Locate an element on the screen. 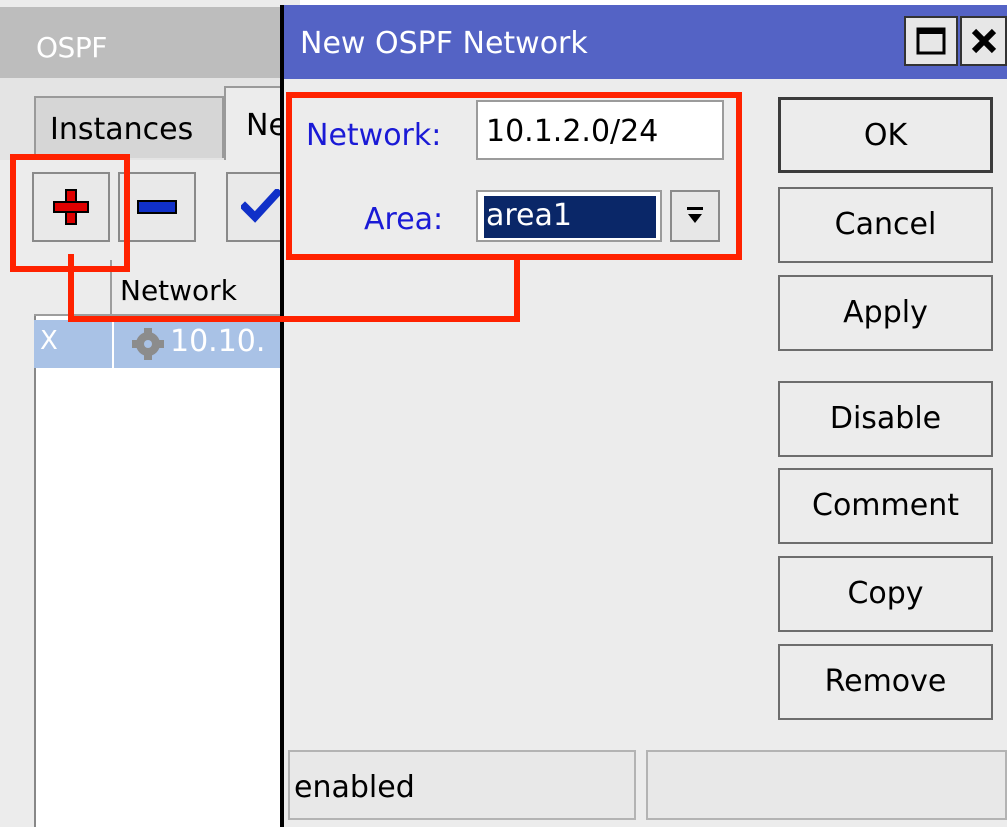 The width and height of the screenshot is (1007, 827). close-button is located at coordinates (983, 41).